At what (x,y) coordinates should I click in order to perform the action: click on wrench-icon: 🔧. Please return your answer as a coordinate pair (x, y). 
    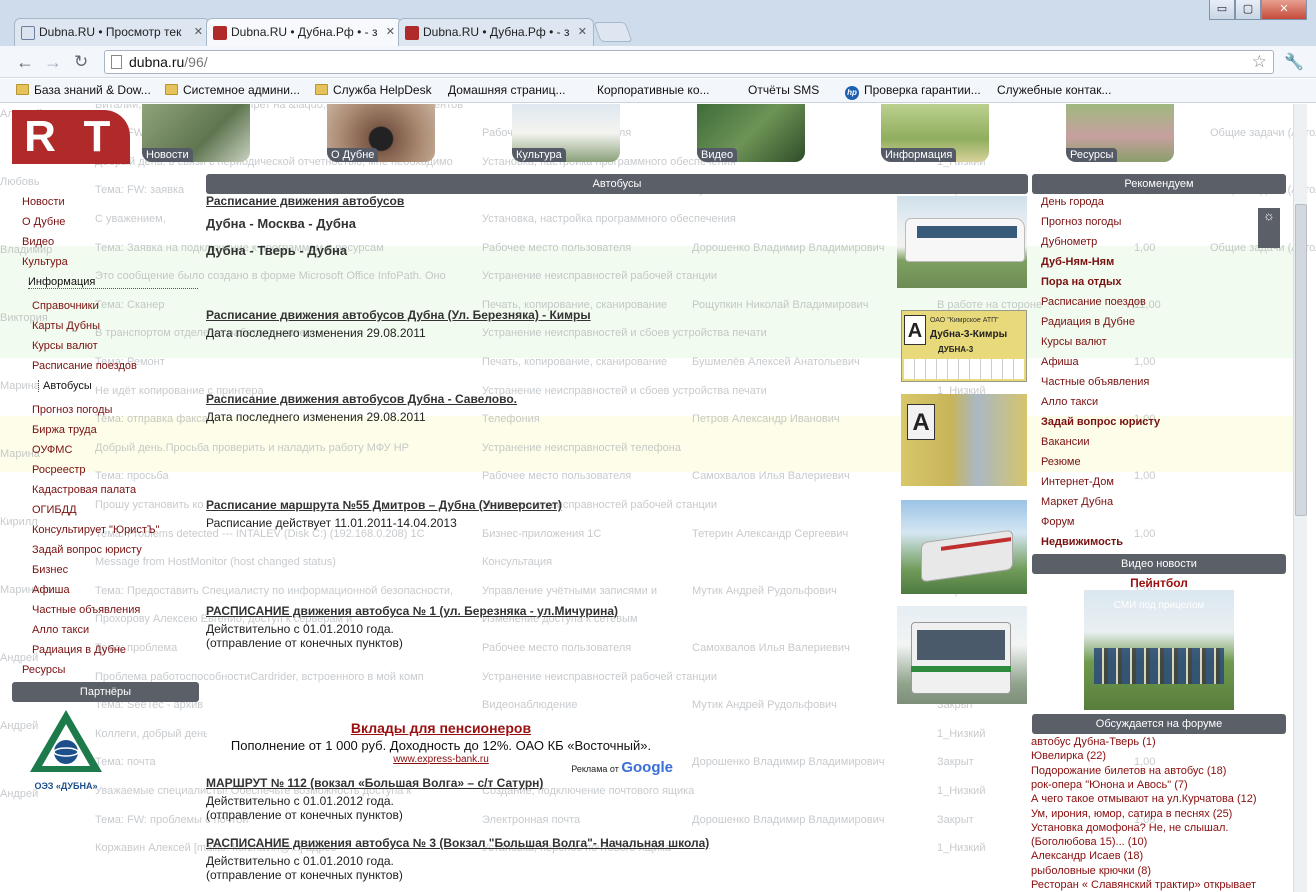
    Looking at the image, I should click on (1294, 62).